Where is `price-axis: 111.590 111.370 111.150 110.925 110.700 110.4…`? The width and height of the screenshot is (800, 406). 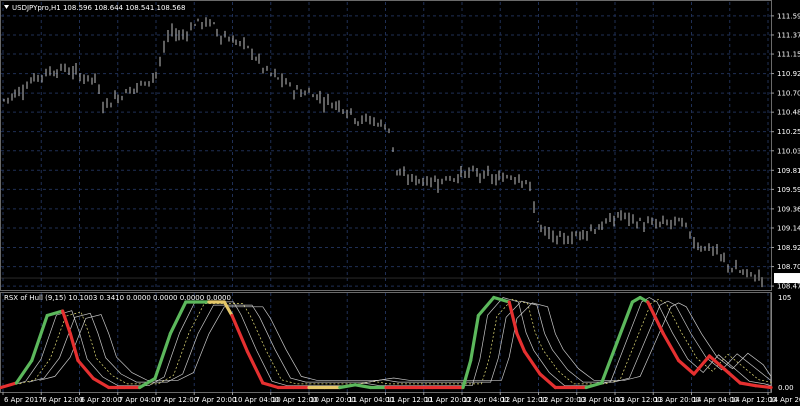 price-axis: 111.590 111.370 111.150 110.925 110.700 110.4… is located at coordinates (785, 151).